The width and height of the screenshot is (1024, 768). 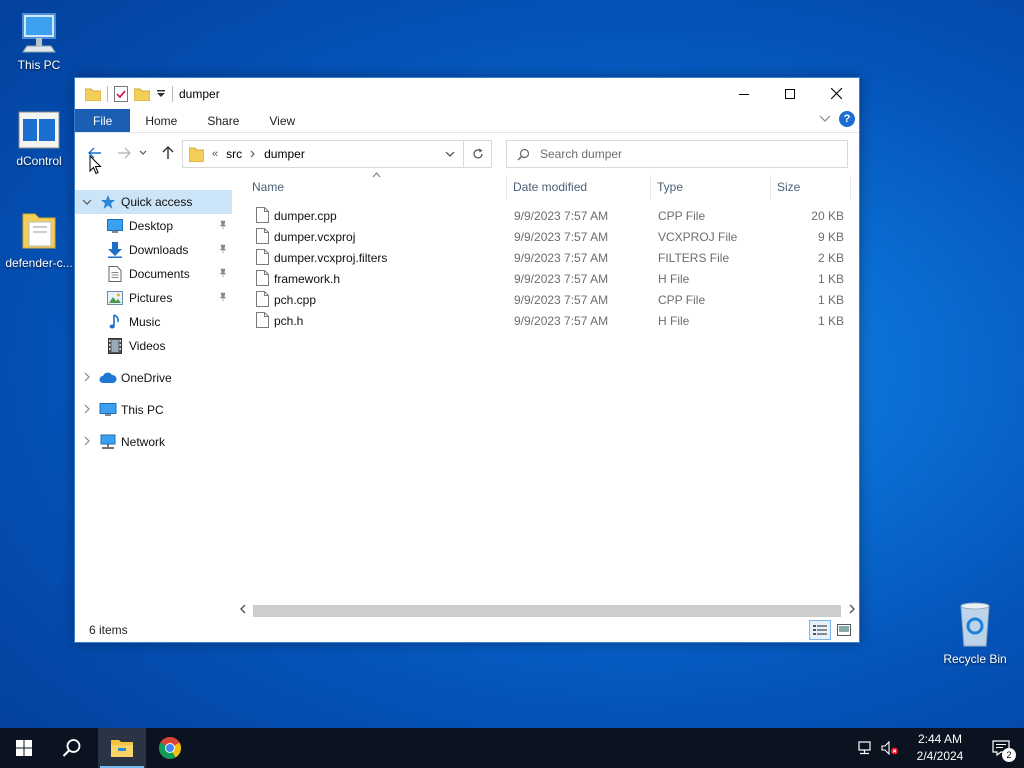 I want to click on recent-locations-button, so click(x=143, y=153).